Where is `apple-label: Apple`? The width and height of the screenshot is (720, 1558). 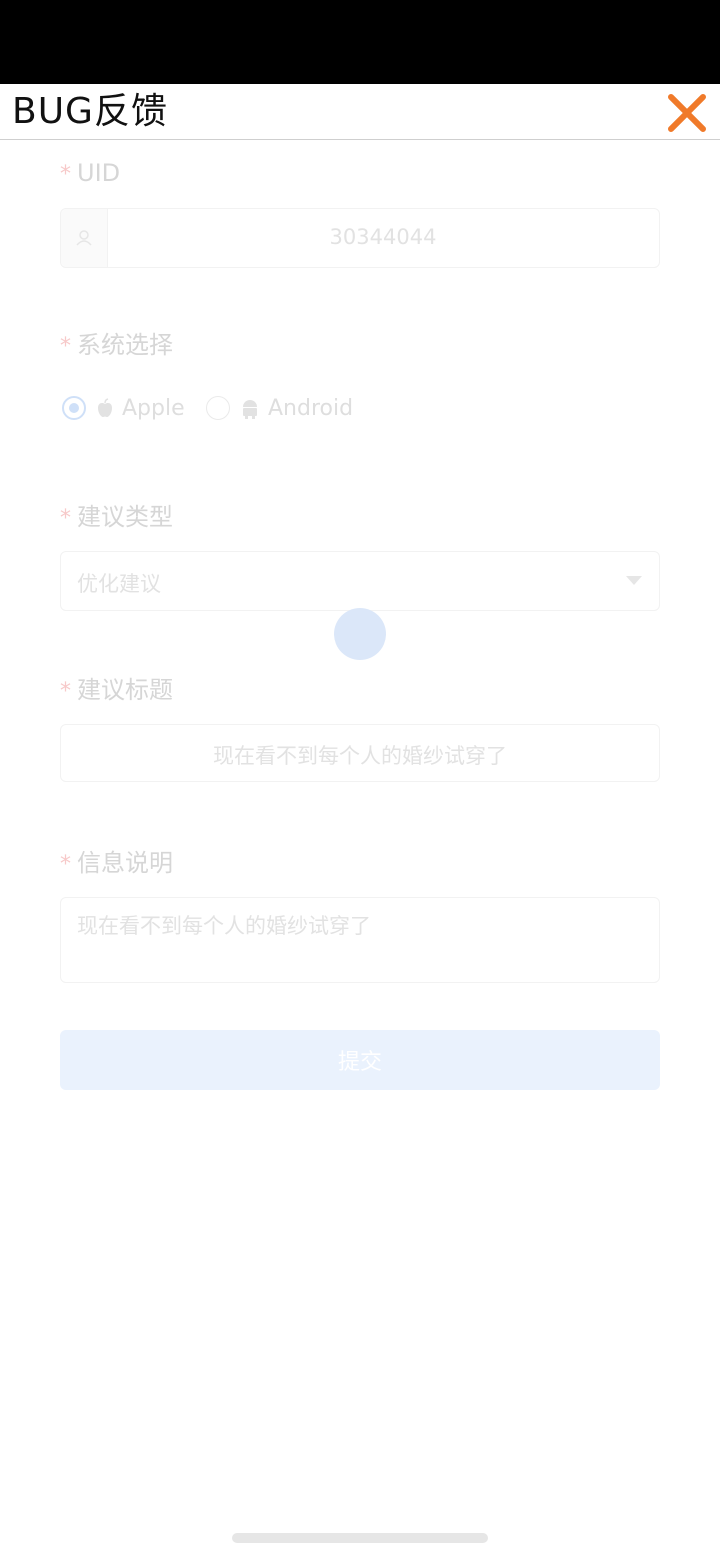 apple-label: Apple is located at coordinates (153, 408).